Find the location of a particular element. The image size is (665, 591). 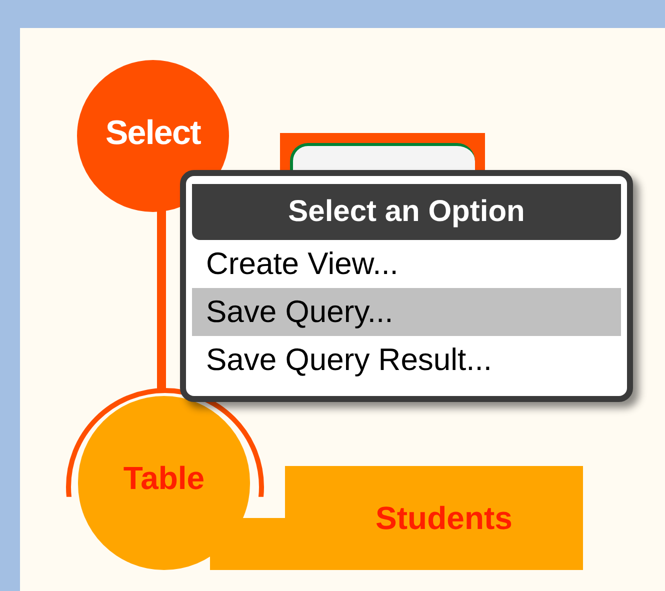

node-label: Select is located at coordinates (153, 133).